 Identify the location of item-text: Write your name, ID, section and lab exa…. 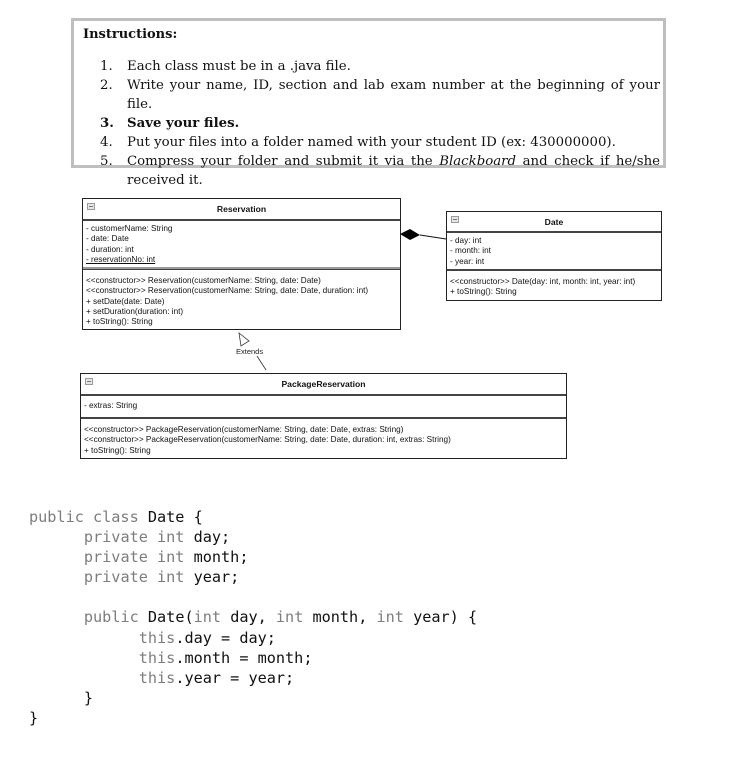
(393, 95).